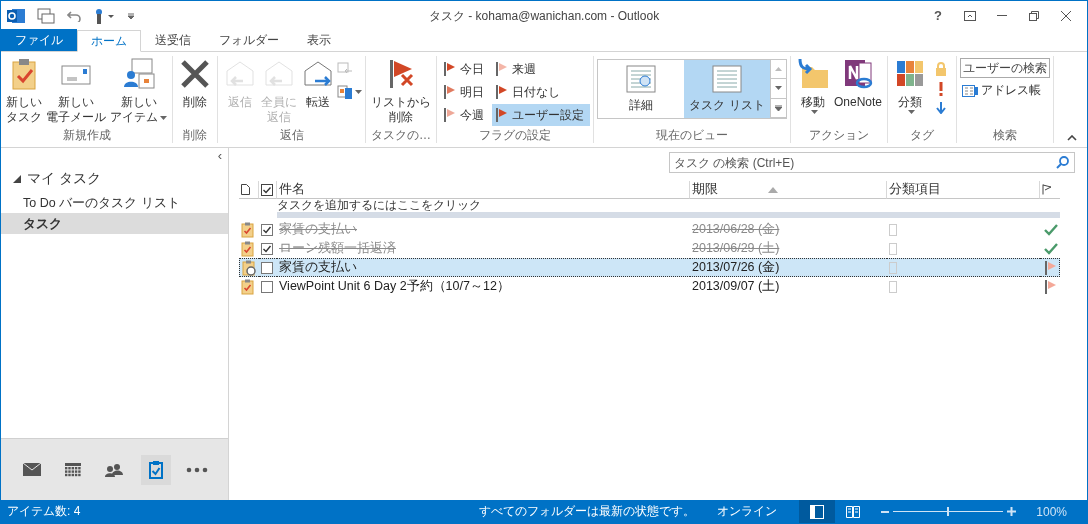 The width and height of the screenshot is (1088, 524). What do you see at coordinates (337, 248) in the screenshot?
I see `task-subject: ローン残額一括返済` at bounding box center [337, 248].